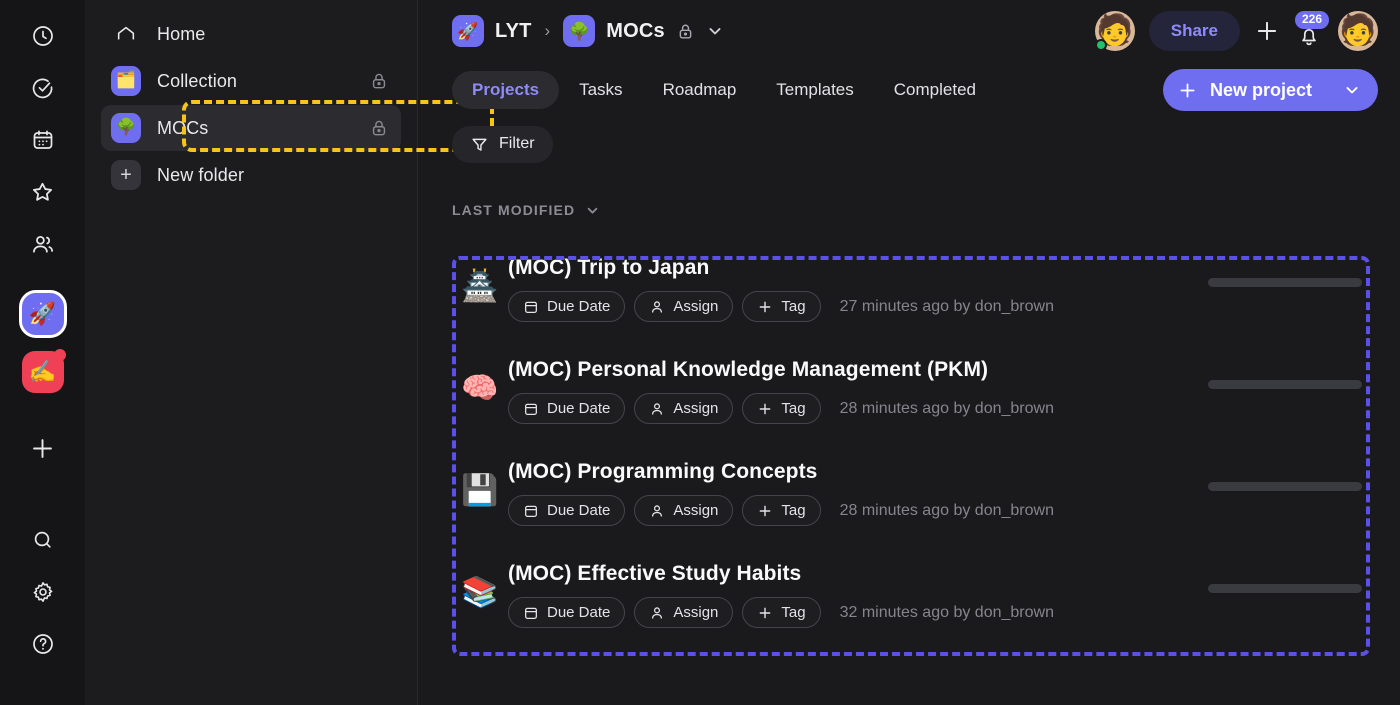 The height and width of the screenshot is (705, 1400). I want to click on plus-icon: +, so click(126, 175).